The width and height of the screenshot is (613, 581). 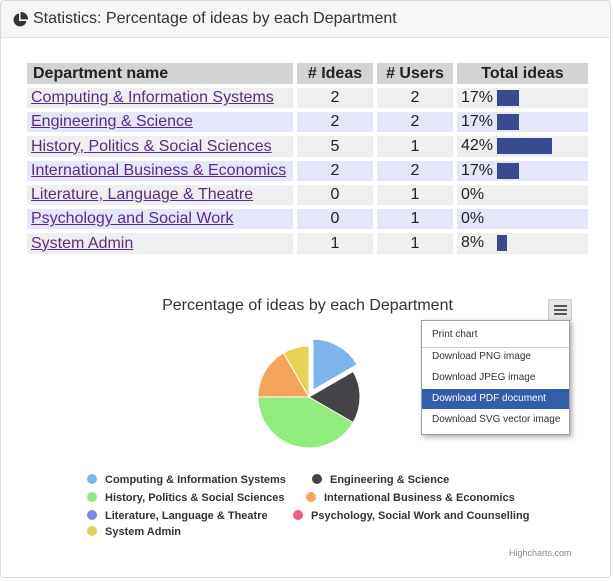 I want to click on menu-item-download-pdf: Download PDF document, so click(x=495, y=399).